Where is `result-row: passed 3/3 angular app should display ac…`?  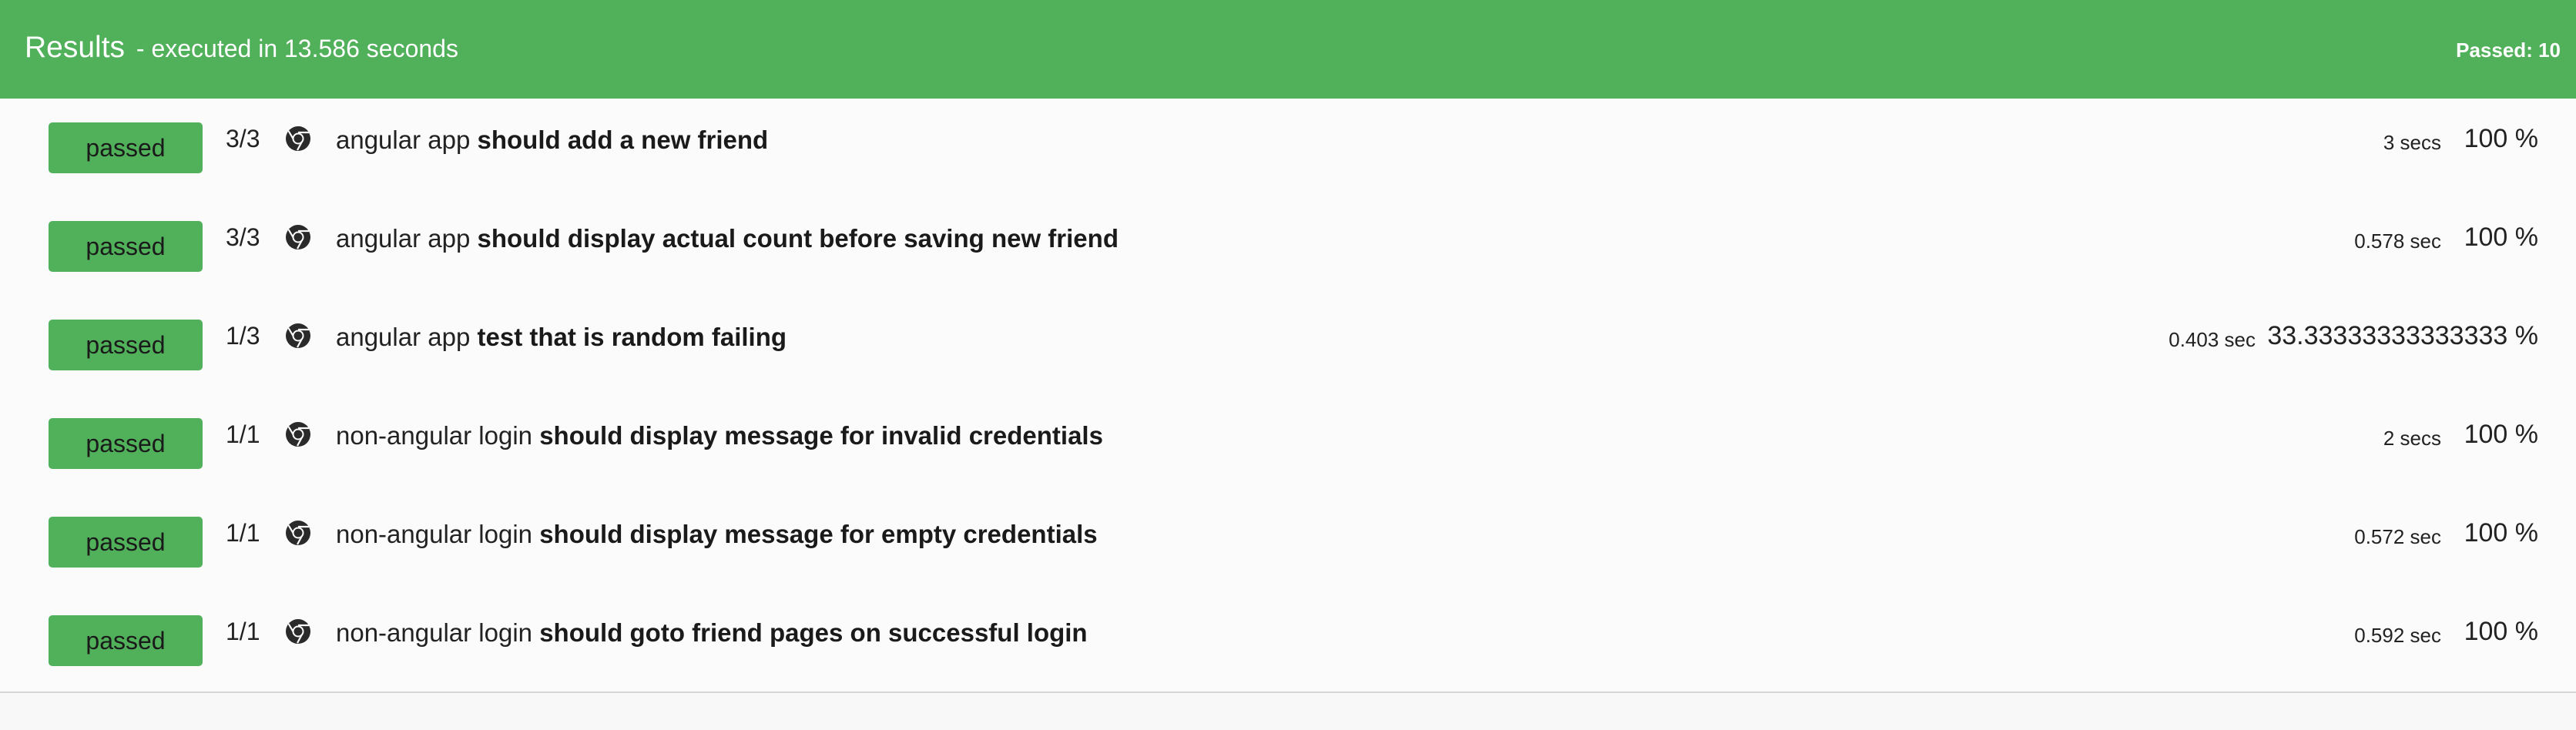
result-row: passed 3/3 angular app should display ac… is located at coordinates (1288, 247).